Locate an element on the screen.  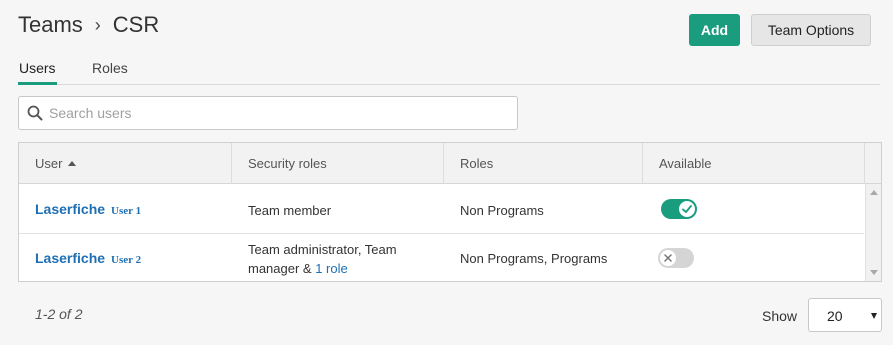
breadcrumb: Teams › CSR is located at coordinates (88, 25).